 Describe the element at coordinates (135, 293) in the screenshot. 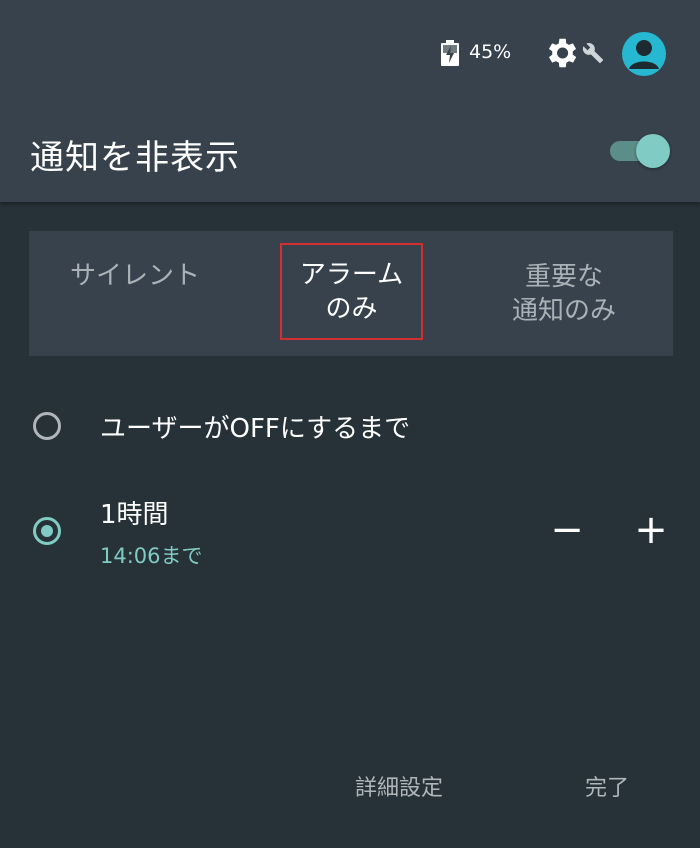

I see `tab-silent: サイレント` at that location.